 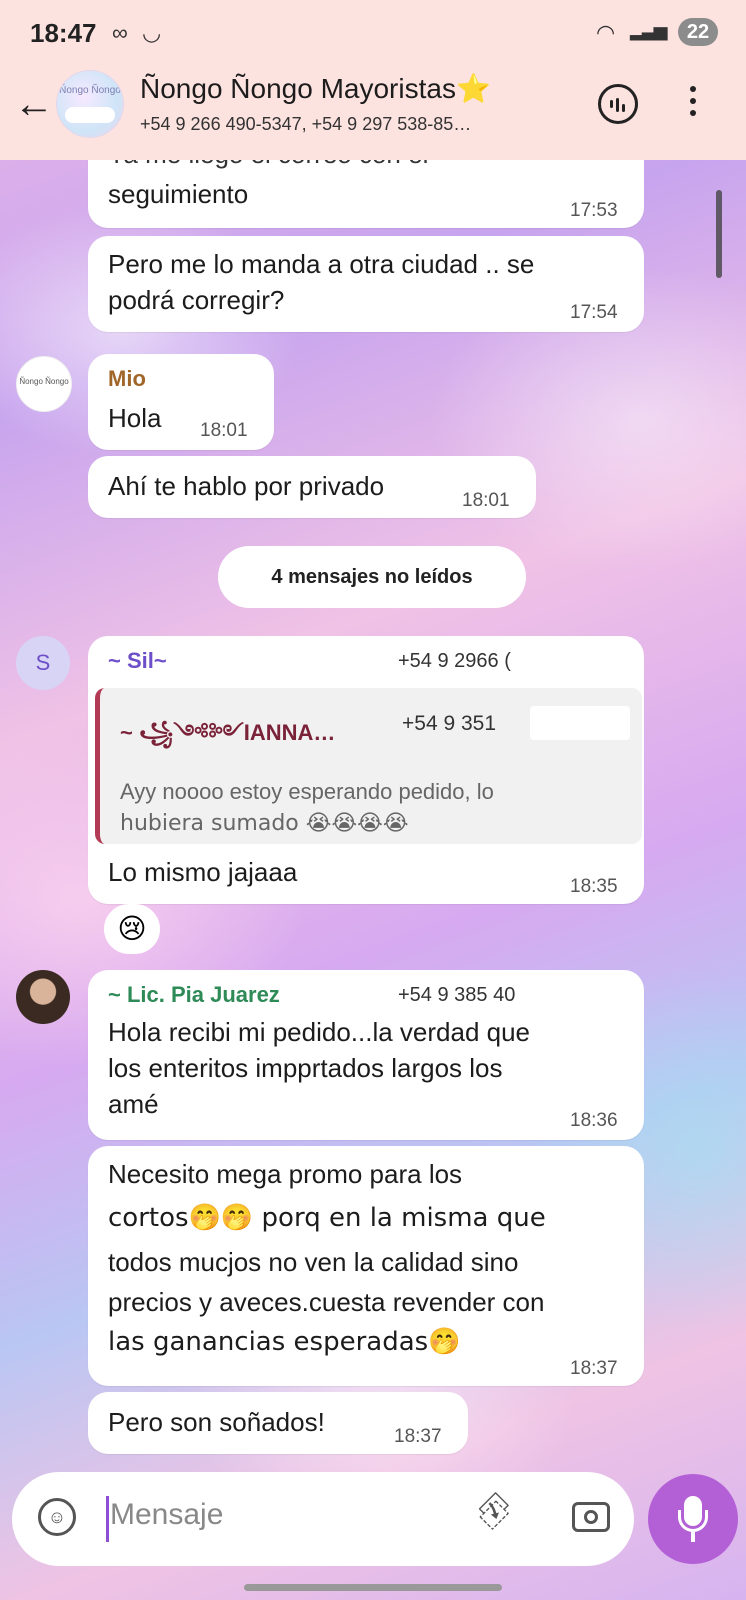 What do you see at coordinates (321, 264) in the screenshot?
I see `message-text: Pero me lo manda a otra ciudad .. se` at bounding box center [321, 264].